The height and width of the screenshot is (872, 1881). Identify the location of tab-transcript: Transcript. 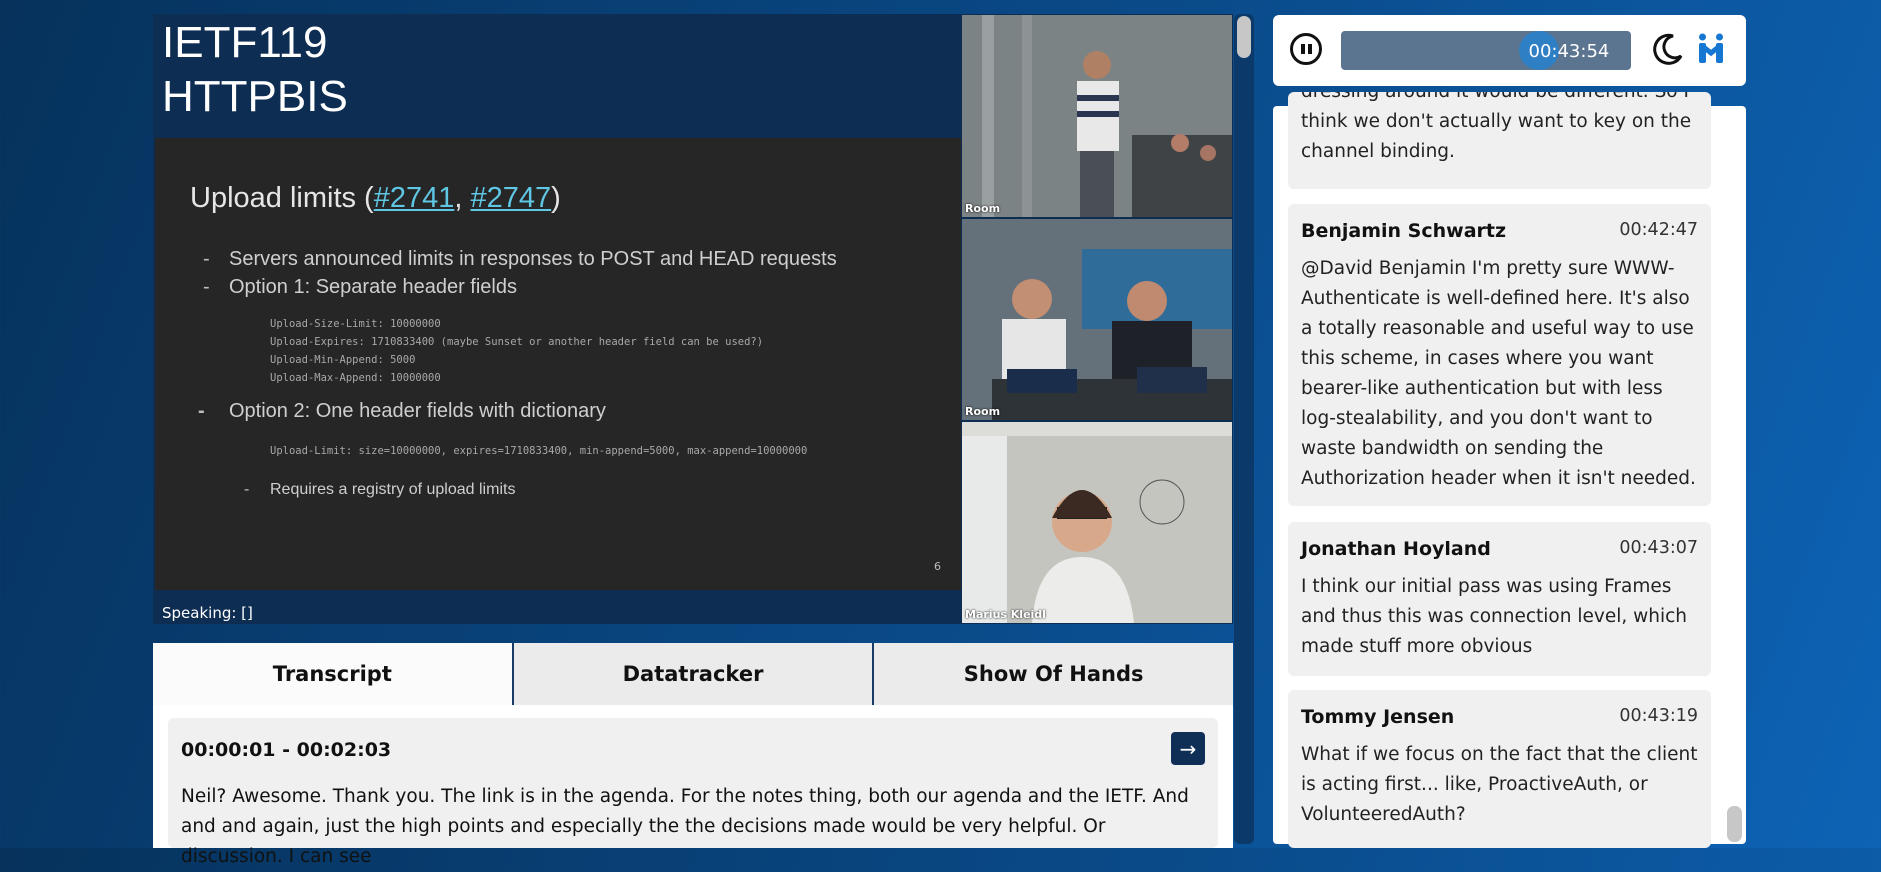
(333, 674).